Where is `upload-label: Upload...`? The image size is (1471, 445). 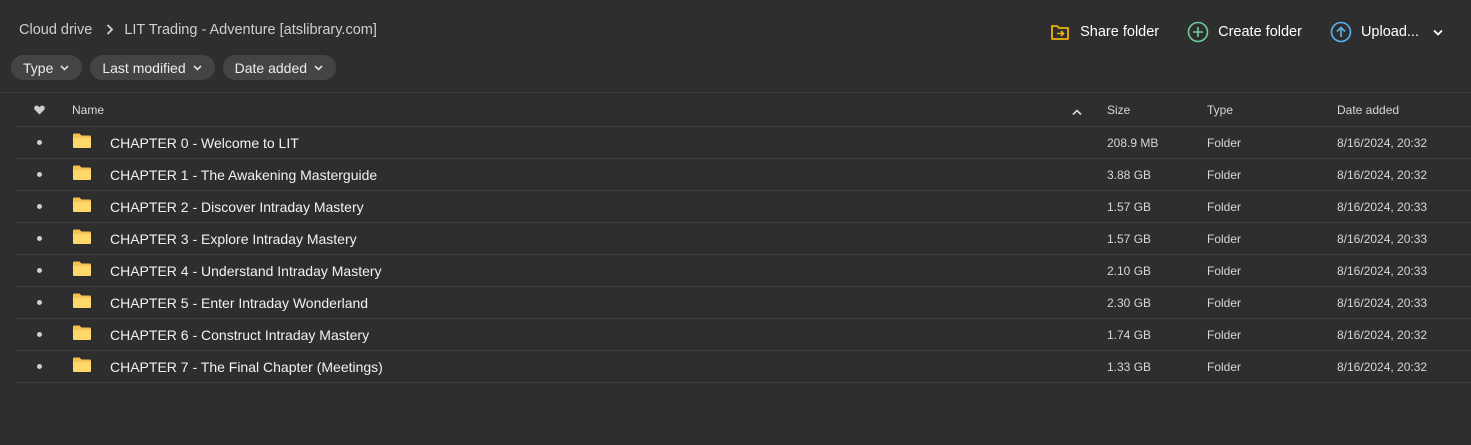
upload-label: Upload... is located at coordinates (1389, 32).